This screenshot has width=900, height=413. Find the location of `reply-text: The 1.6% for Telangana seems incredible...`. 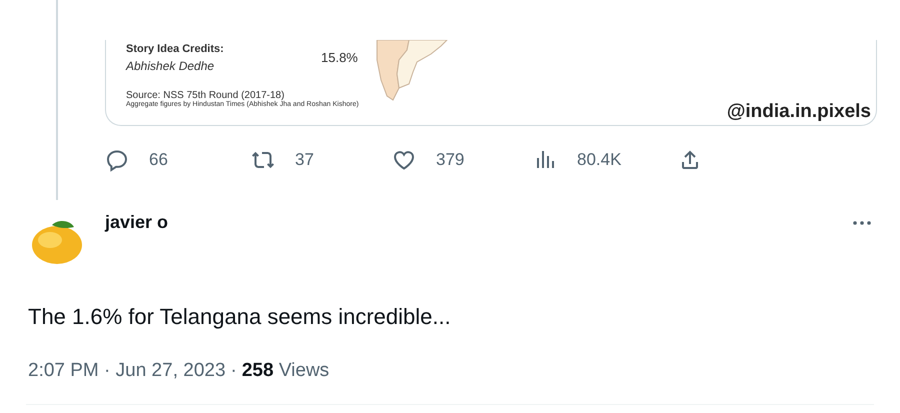

reply-text: The 1.6% for Telangana seems incredible... is located at coordinates (239, 317).